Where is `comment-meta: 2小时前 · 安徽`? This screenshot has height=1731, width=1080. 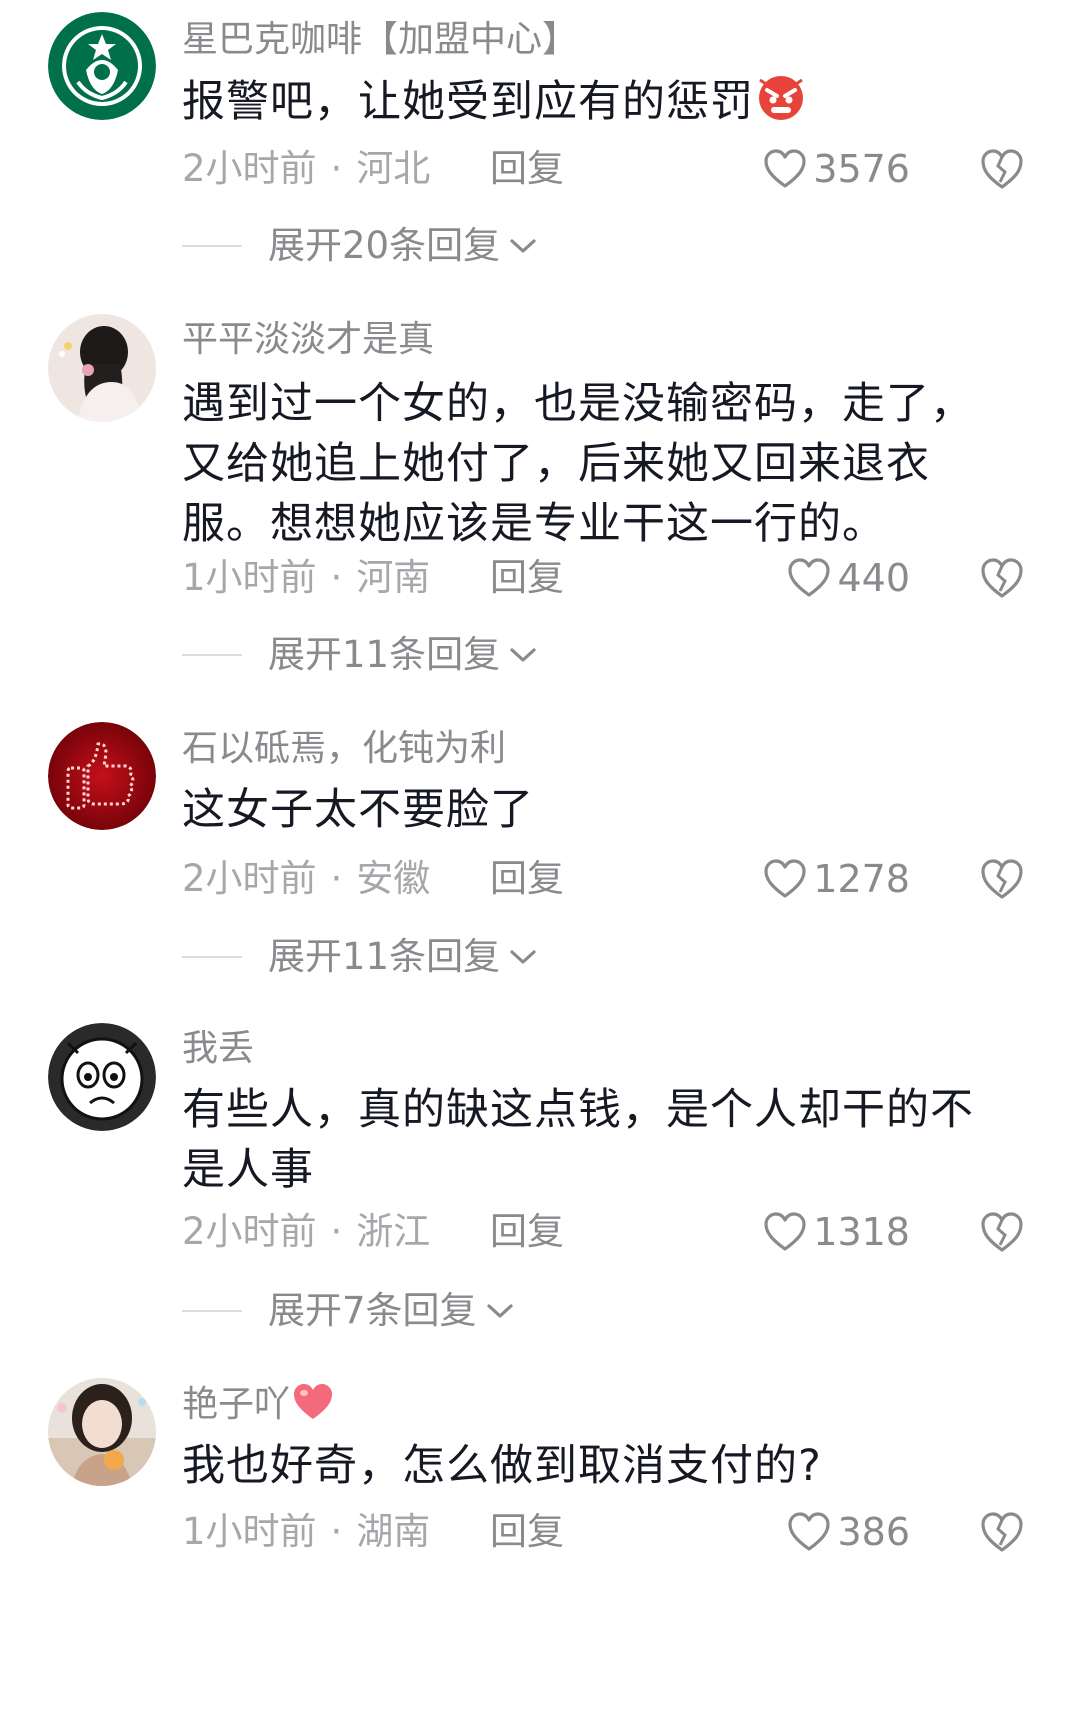
comment-meta: 2小时前 · 安徽 is located at coordinates (306, 879).